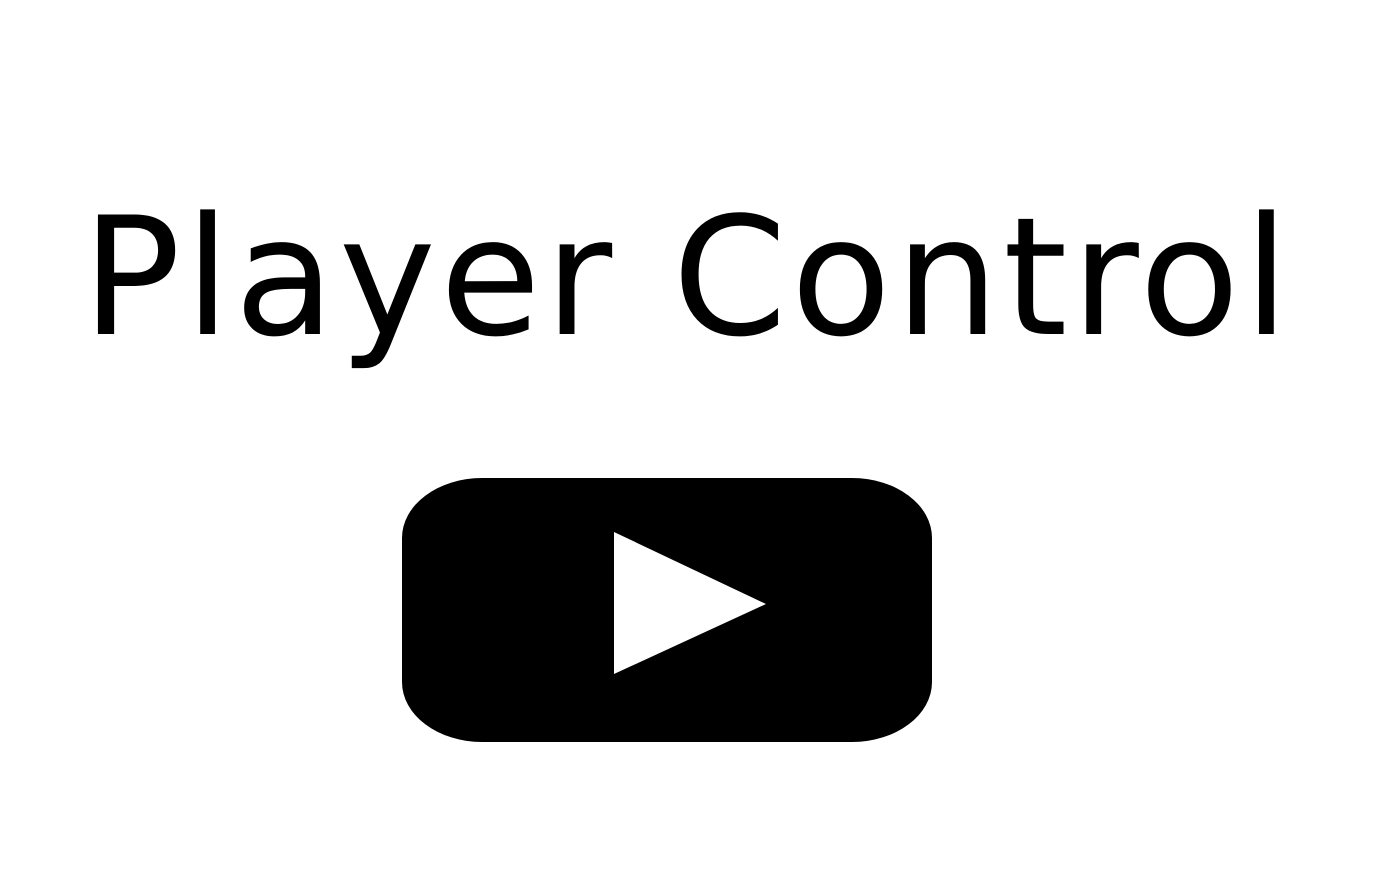 The width and height of the screenshot is (1375, 889). What do you see at coordinates (690, 603) in the screenshot?
I see `play-icon` at bounding box center [690, 603].